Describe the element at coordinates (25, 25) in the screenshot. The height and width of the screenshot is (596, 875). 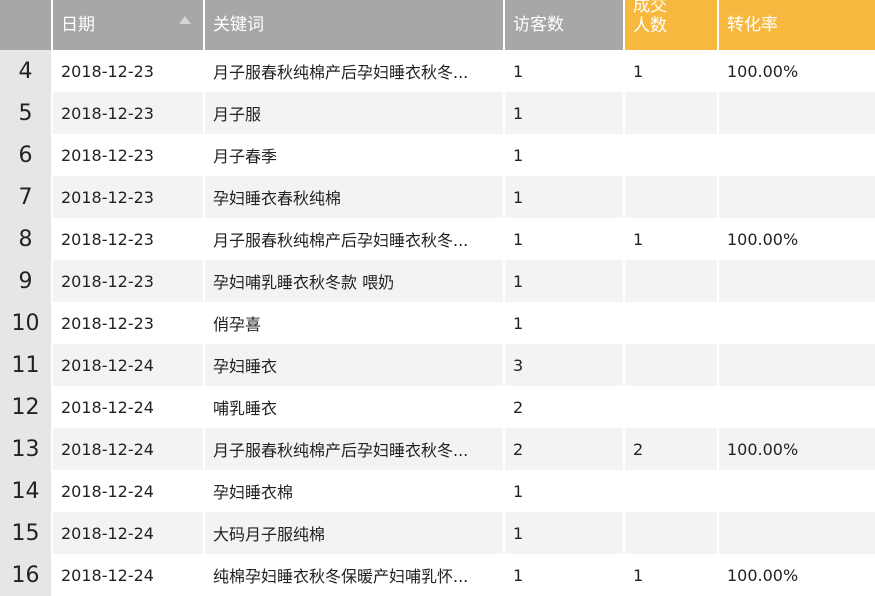
I see `corner-header` at that location.